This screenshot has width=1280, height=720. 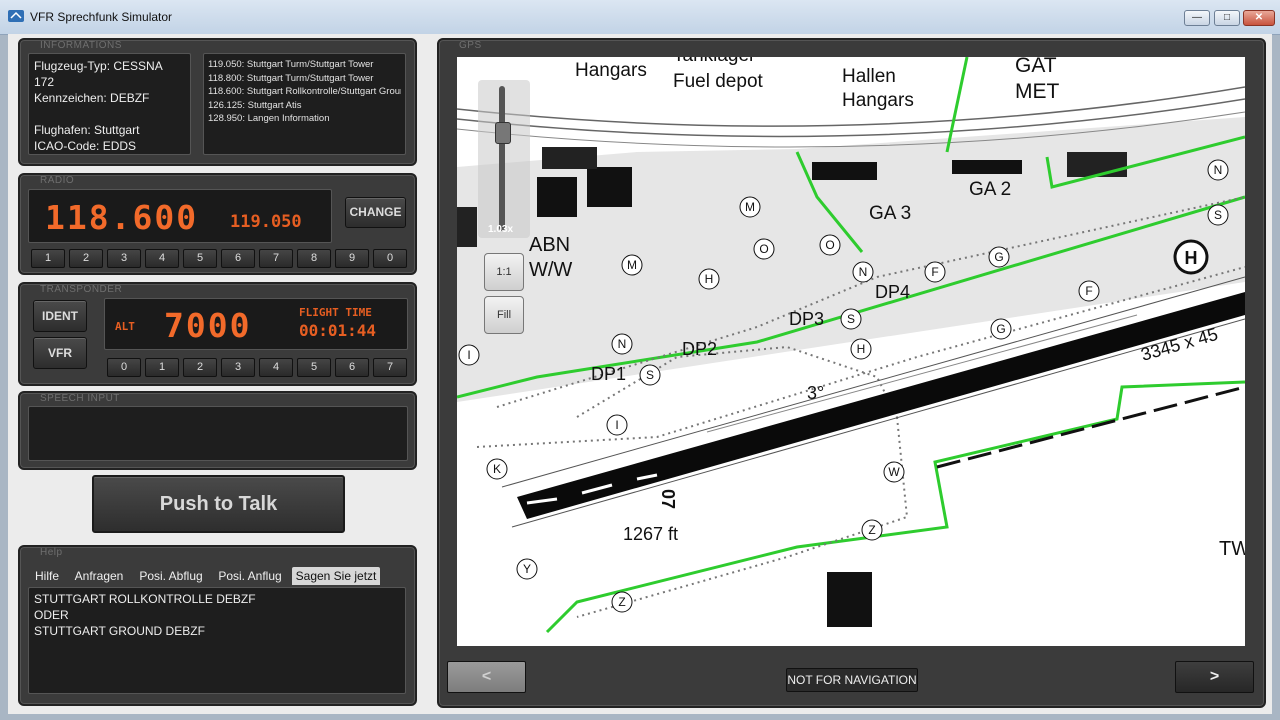 I want to click on minimize-button: —, so click(x=1197, y=18).